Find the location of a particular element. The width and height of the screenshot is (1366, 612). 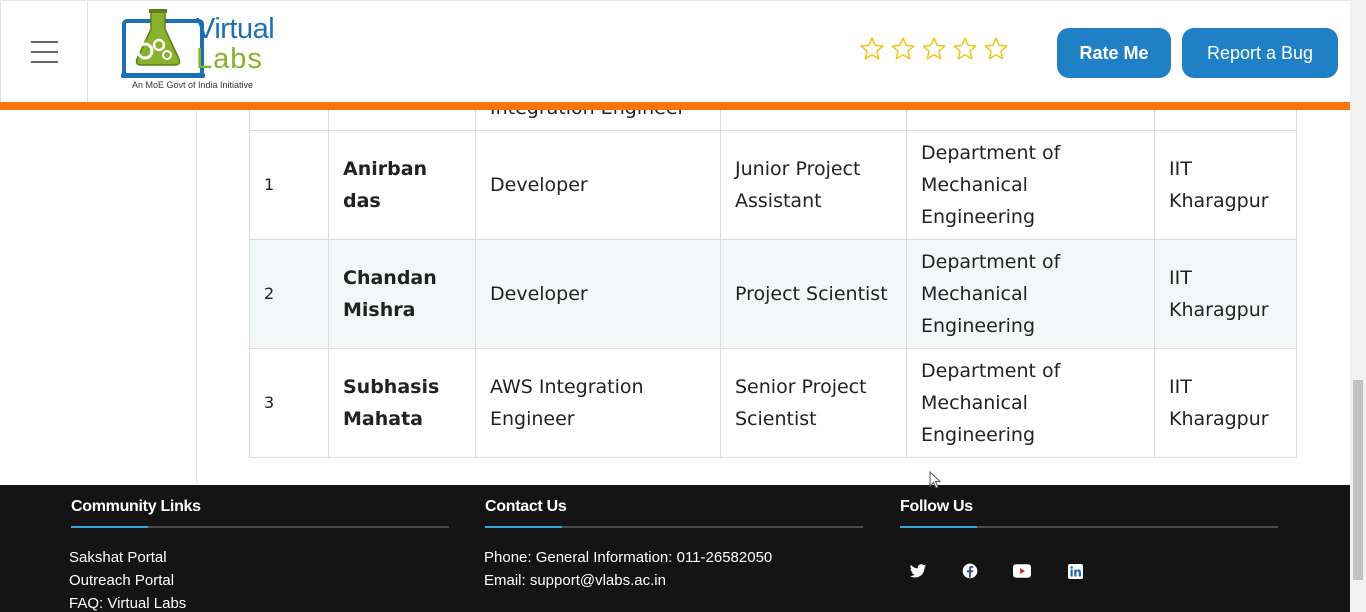

scrollbar-thumb is located at coordinates (1358, 480).